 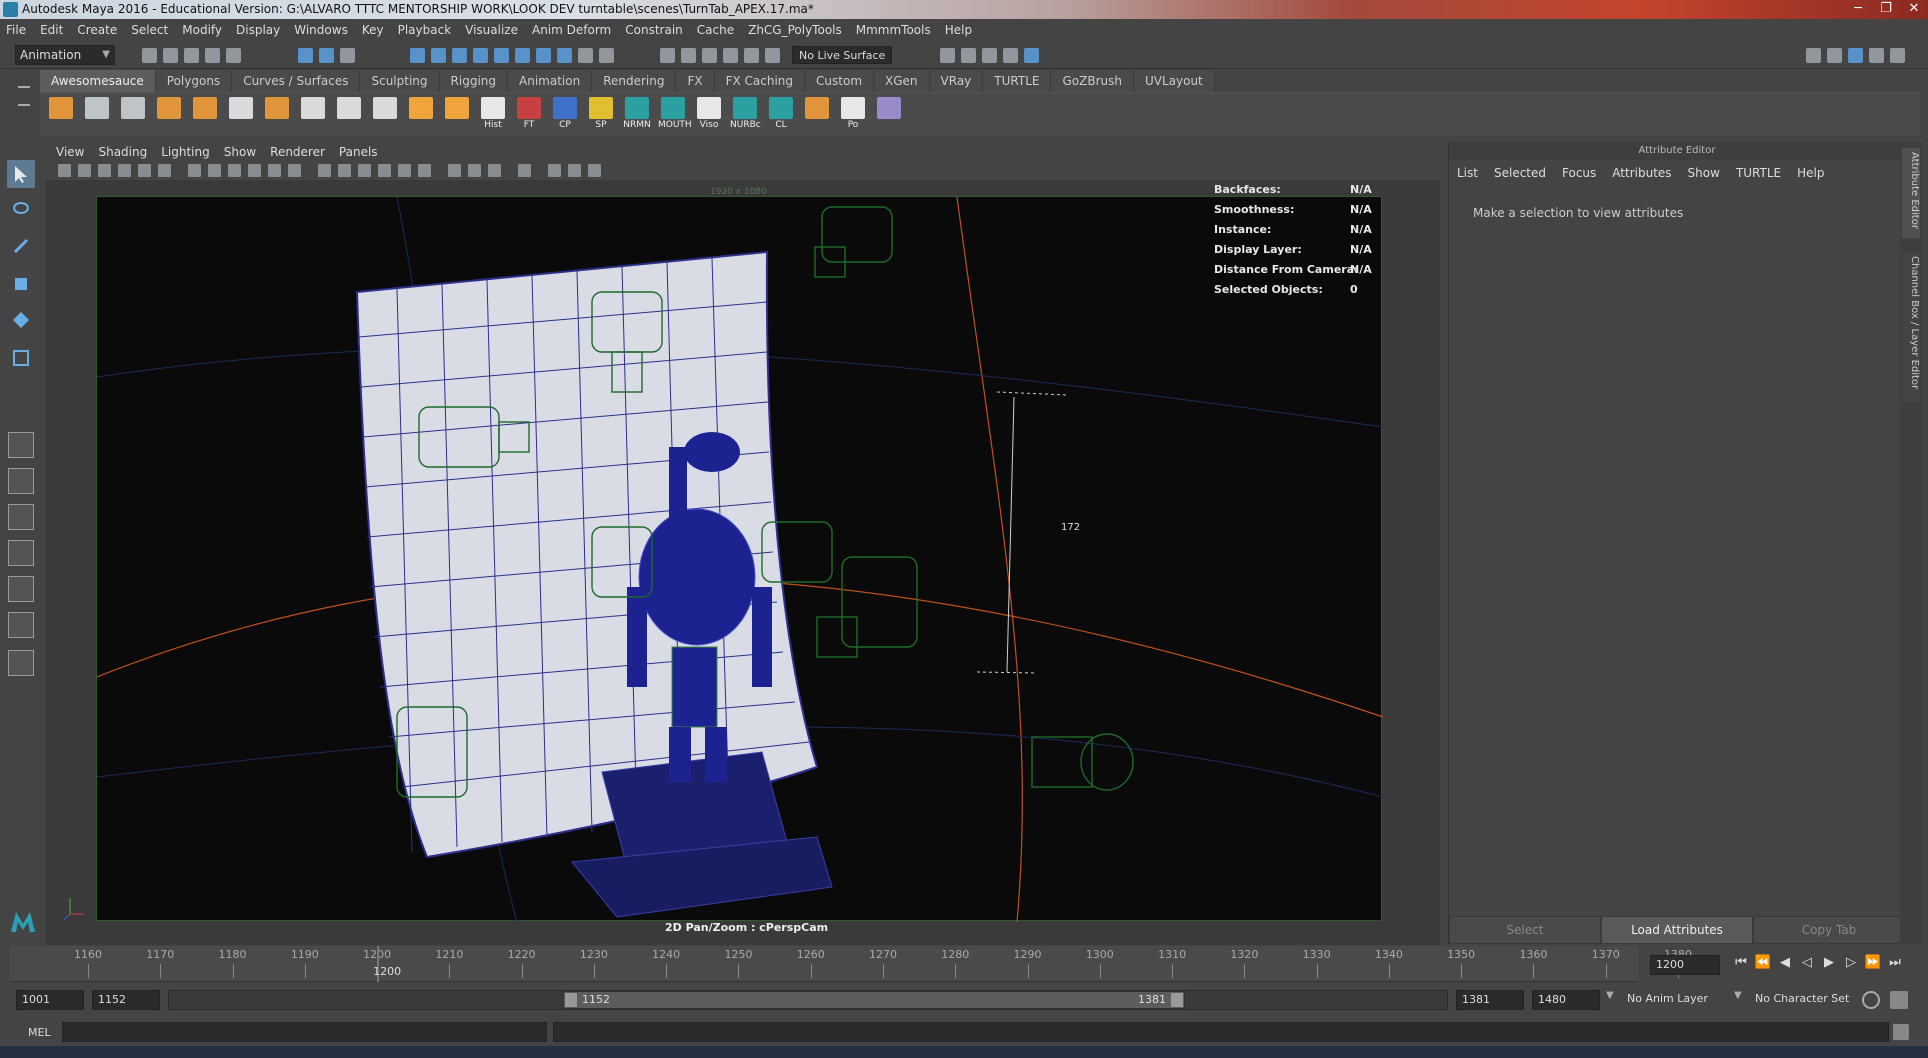 I want to click on step-back-button: ⏪, so click(x=1763, y=962).